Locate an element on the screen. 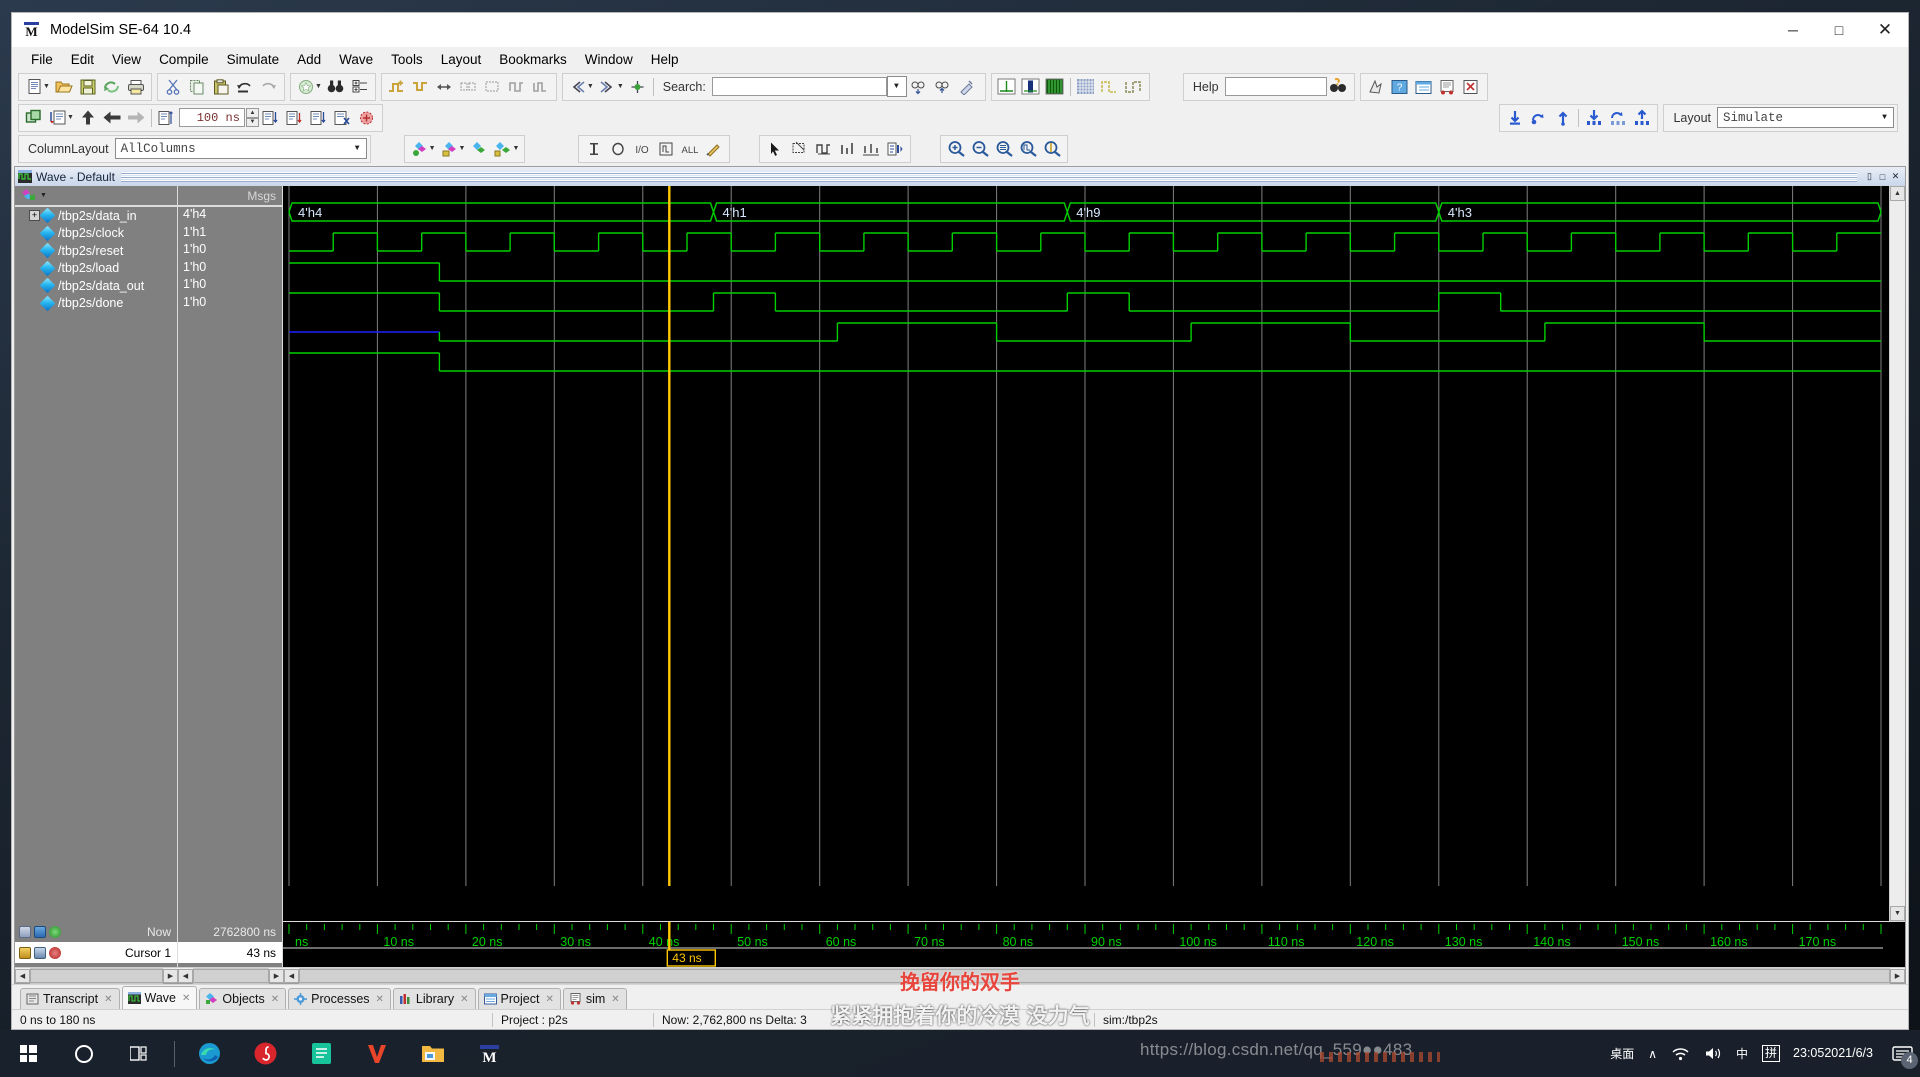 This screenshot has height=1077, width=1920. edge-taskbar-button is located at coordinates (209, 1053).